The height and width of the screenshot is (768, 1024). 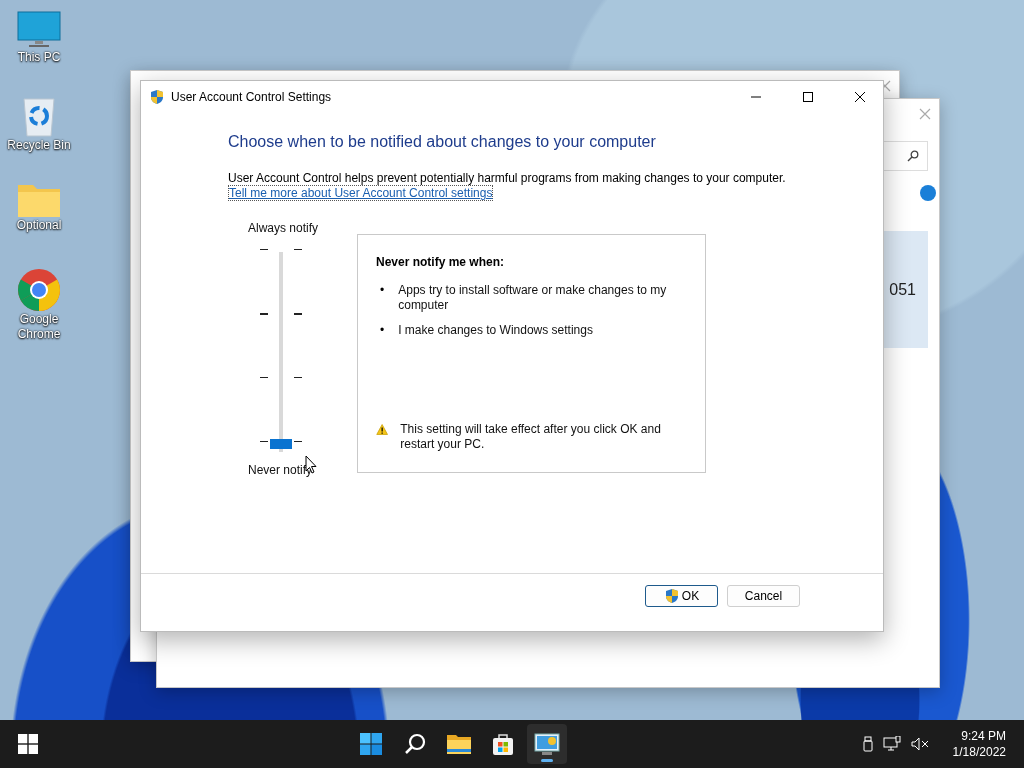 I want to click on description-text: User Account Control helps prevent potentially harmful programs from making changes to your computer., so click(x=507, y=178).